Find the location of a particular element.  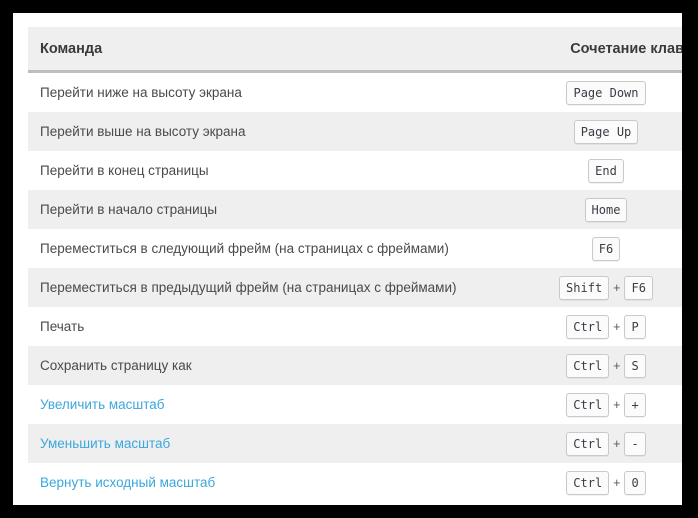

key-badge: Home is located at coordinates (606, 209).